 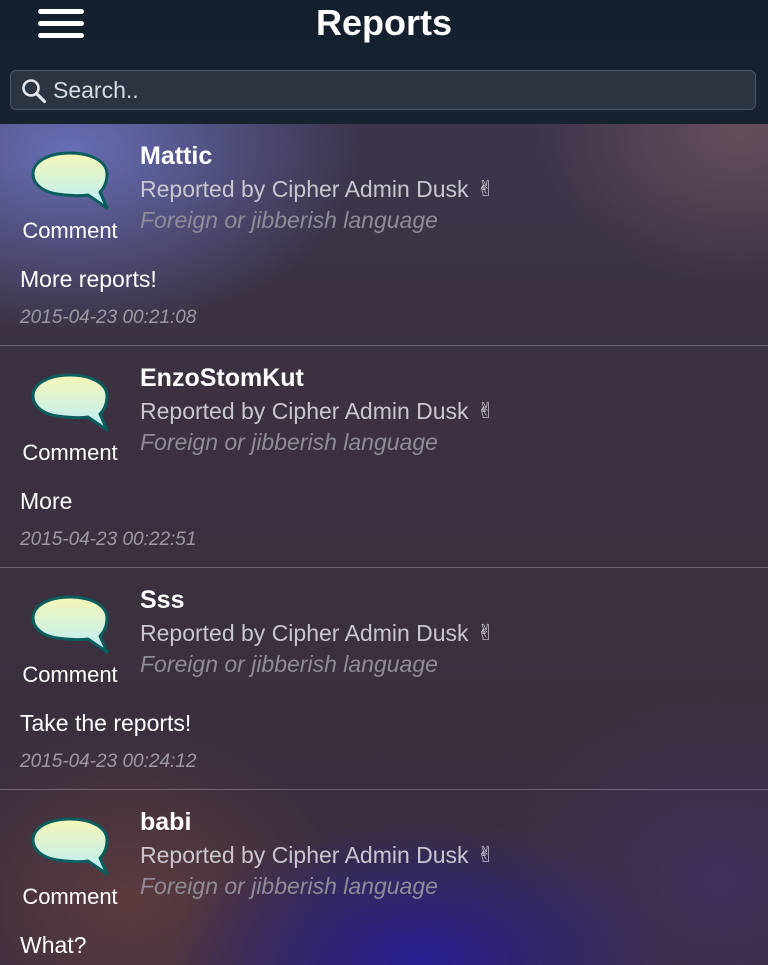 What do you see at coordinates (108, 539) in the screenshot?
I see `report-timestamp: 2015-04-23 00:22:51` at bounding box center [108, 539].